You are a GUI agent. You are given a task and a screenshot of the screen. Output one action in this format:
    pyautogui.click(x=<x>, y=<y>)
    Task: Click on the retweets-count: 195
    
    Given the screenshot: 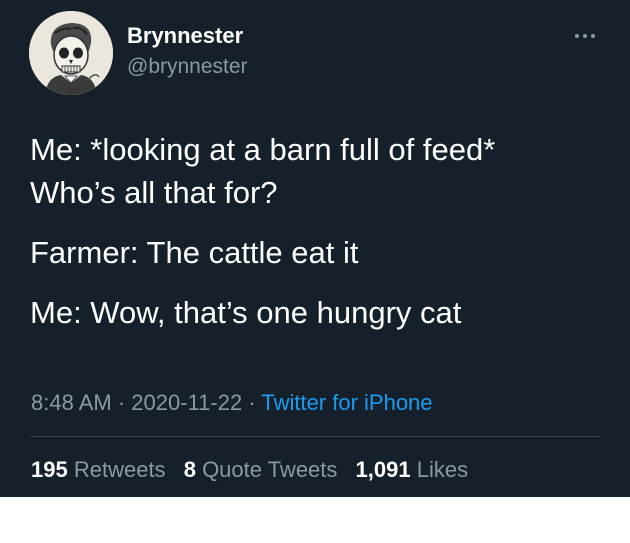 What is the action you would take?
    pyautogui.click(x=49, y=469)
    